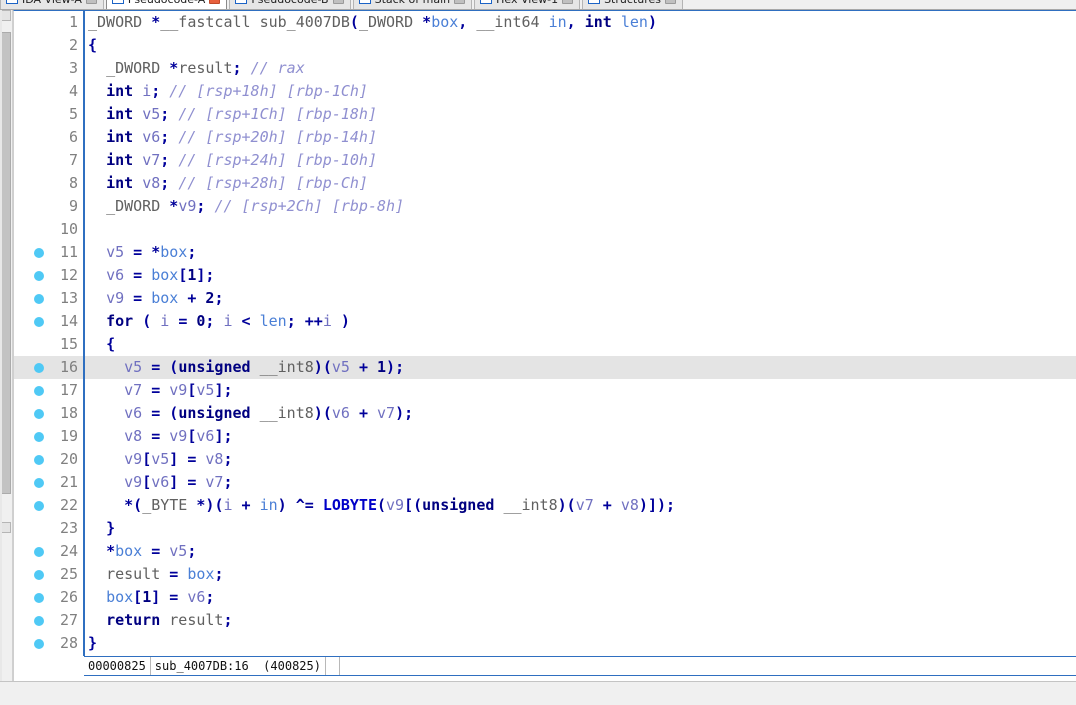 The width and height of the screenshot is (1076, 705). I want to click on line-text: v9[v6] = v7;, so click(160, 482).